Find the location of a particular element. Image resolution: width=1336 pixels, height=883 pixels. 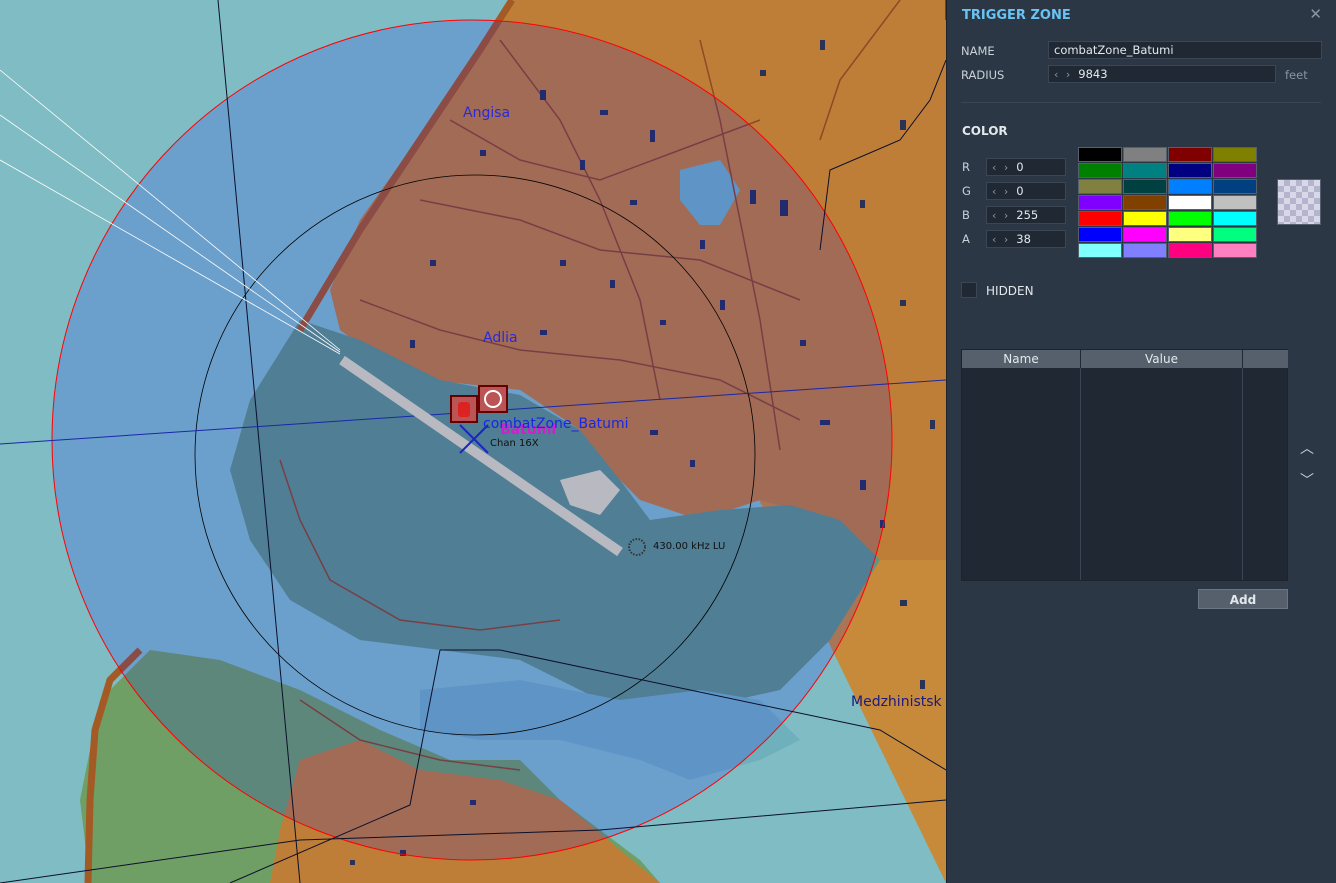

label-zone-name: combatZone_Batumi is located at coordinates (556, 424).